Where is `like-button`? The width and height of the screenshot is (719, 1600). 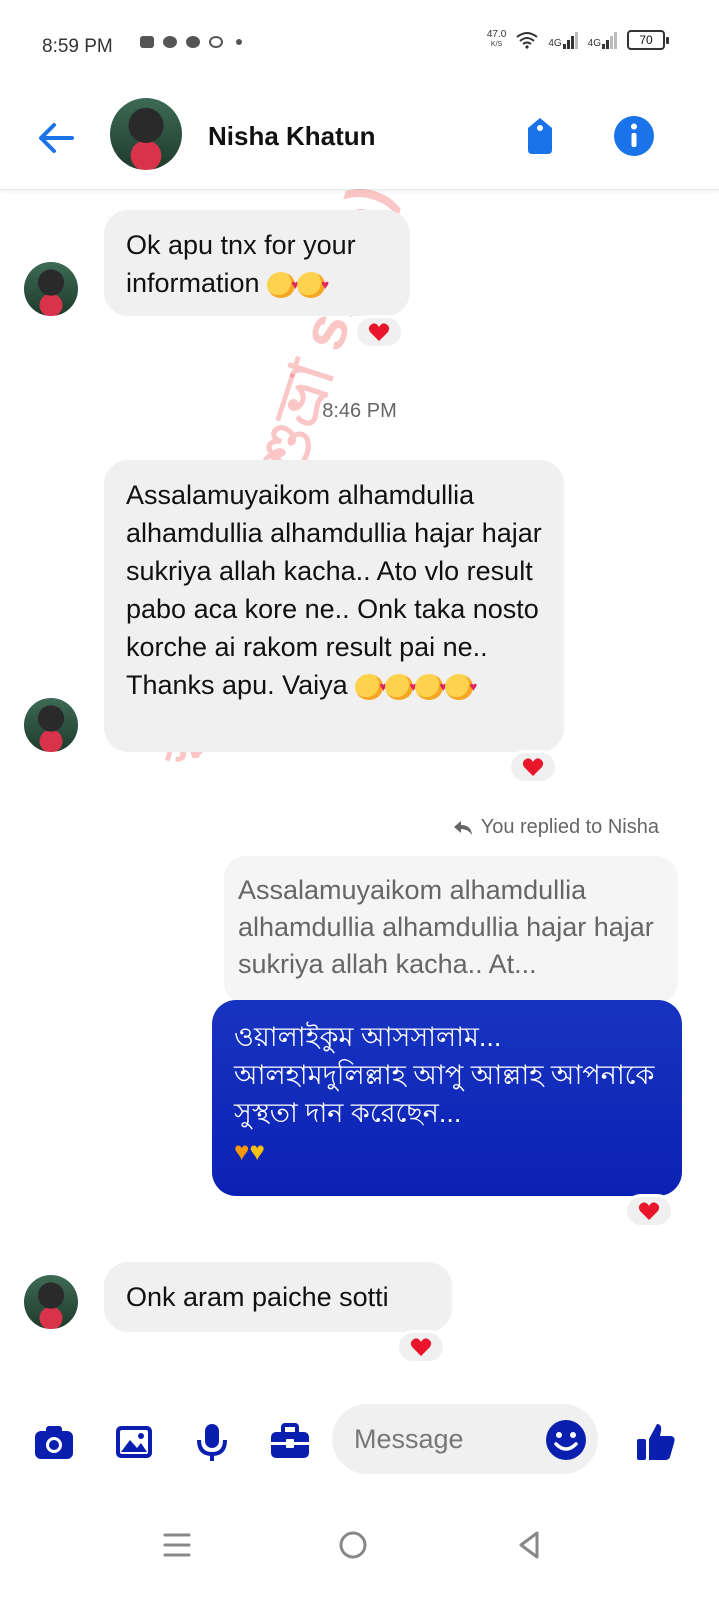 like-button is located at coordinates (656, 1442).